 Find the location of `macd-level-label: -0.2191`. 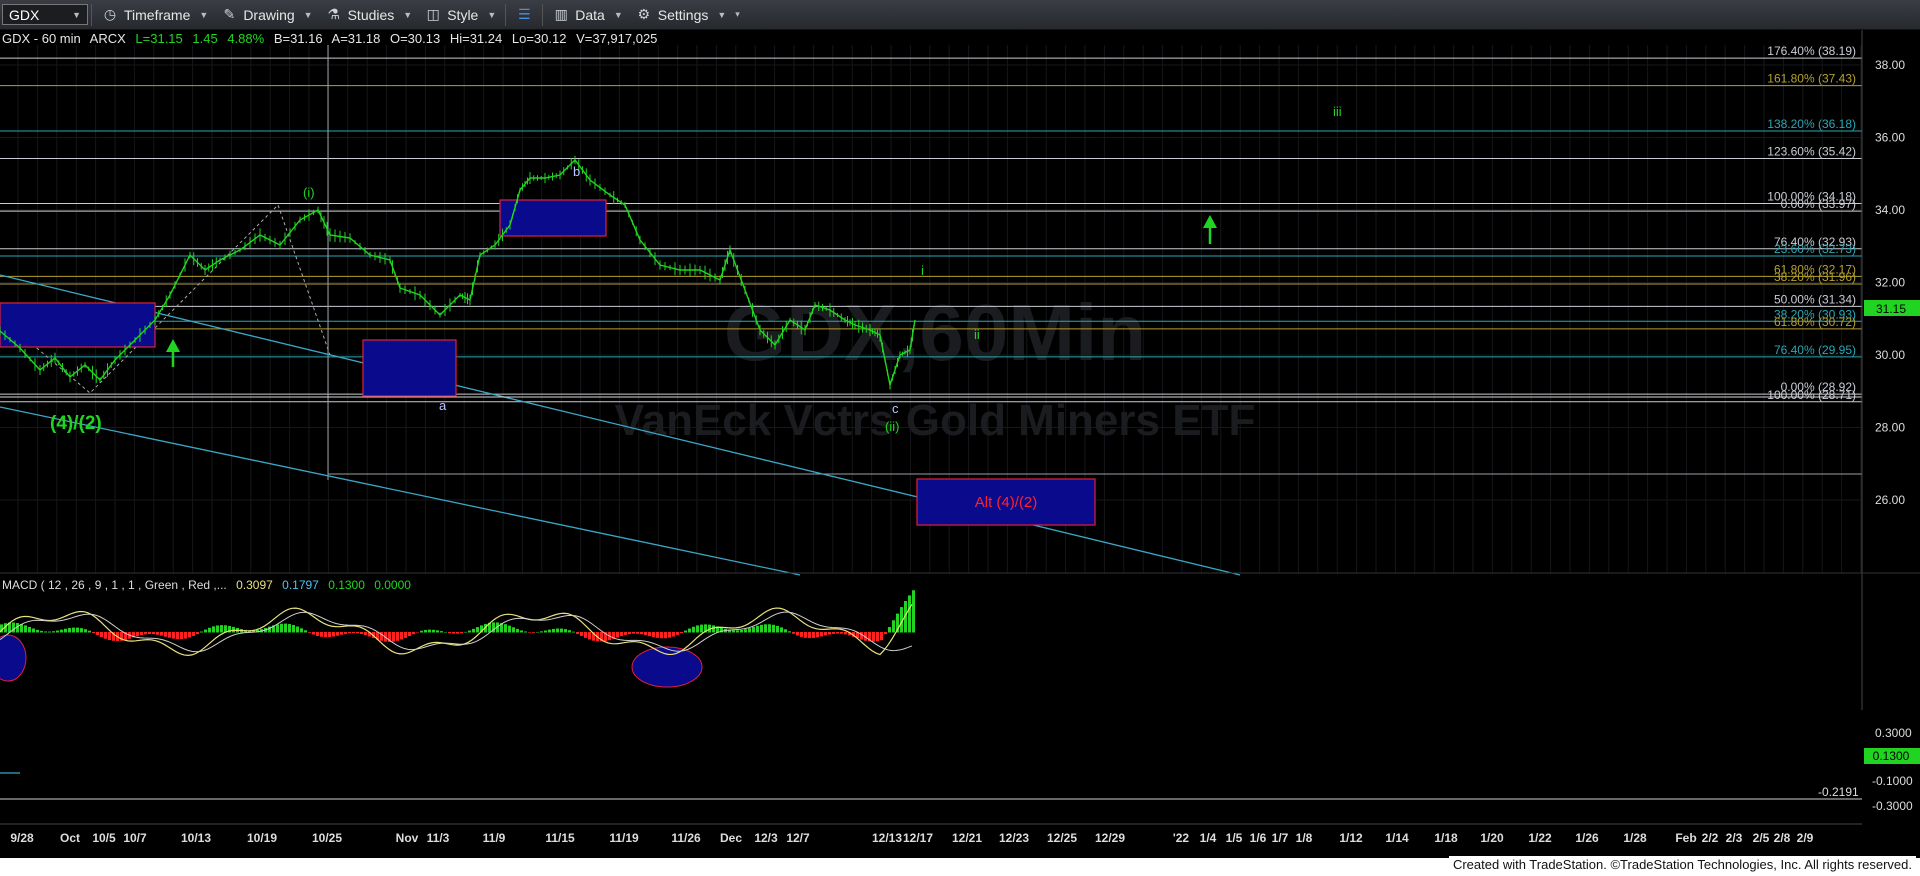

macd-level-label: -0.2191 is located at coordinates (1838, 792).